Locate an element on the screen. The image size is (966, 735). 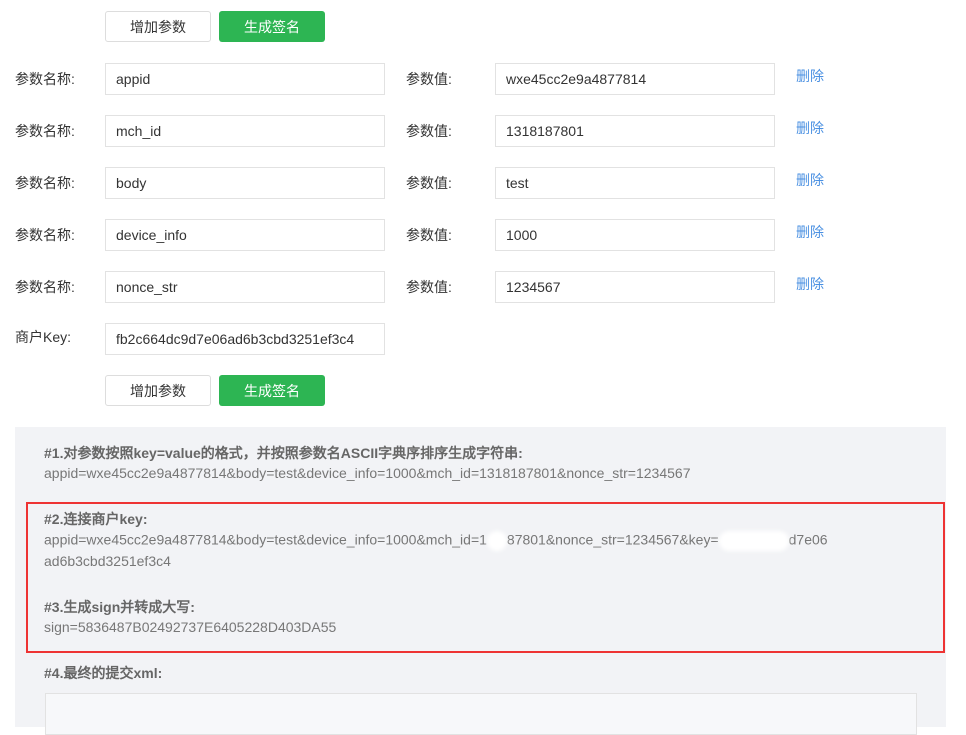
merchant-key-label: 商户Key: is located at coordinates (43, 337).